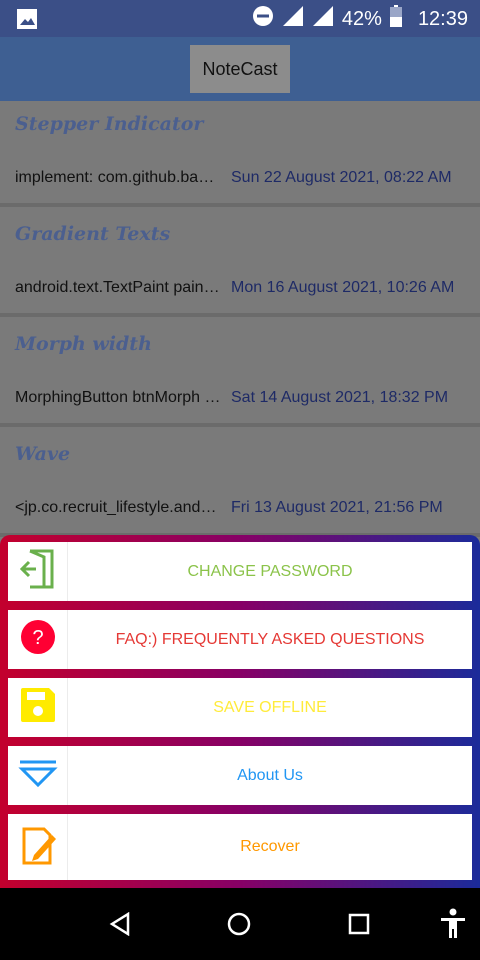  Describe the element at coordinates (37, 571) in the screenshot. I see `logout-door-icon` at that location.